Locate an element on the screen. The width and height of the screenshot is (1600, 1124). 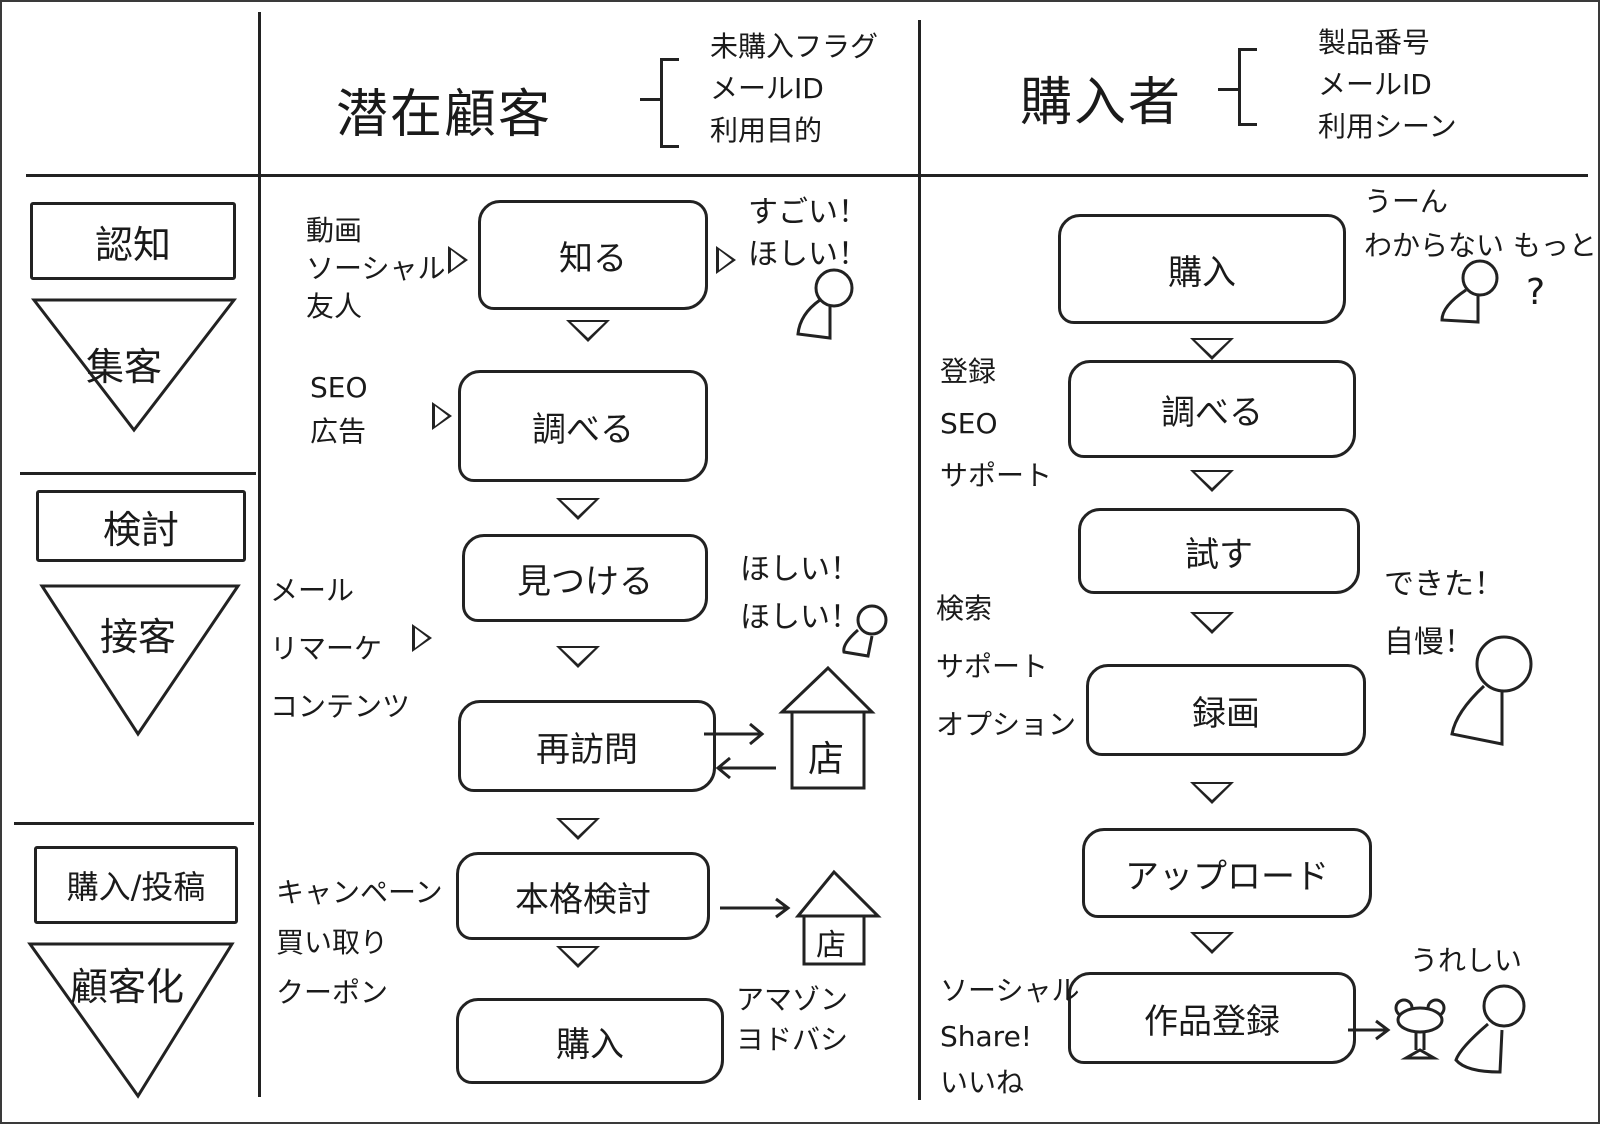
stage-consideration: 検討 is located at coordinates (141, 526).